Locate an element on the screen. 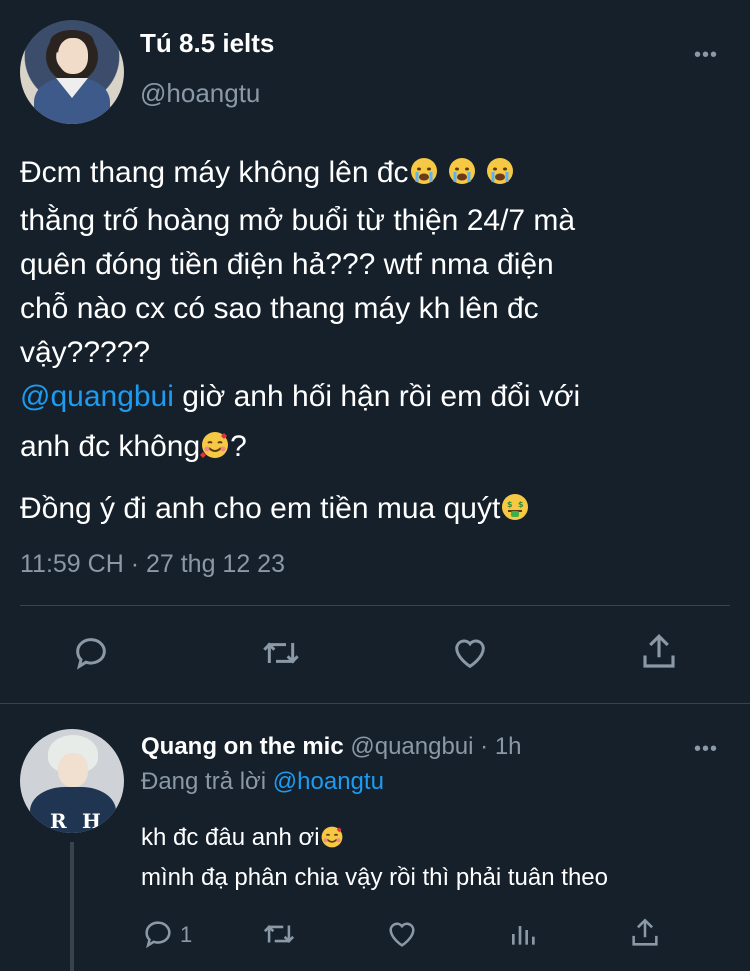  replying-to-link: @hoangtu is located at coordinates (328, 781).